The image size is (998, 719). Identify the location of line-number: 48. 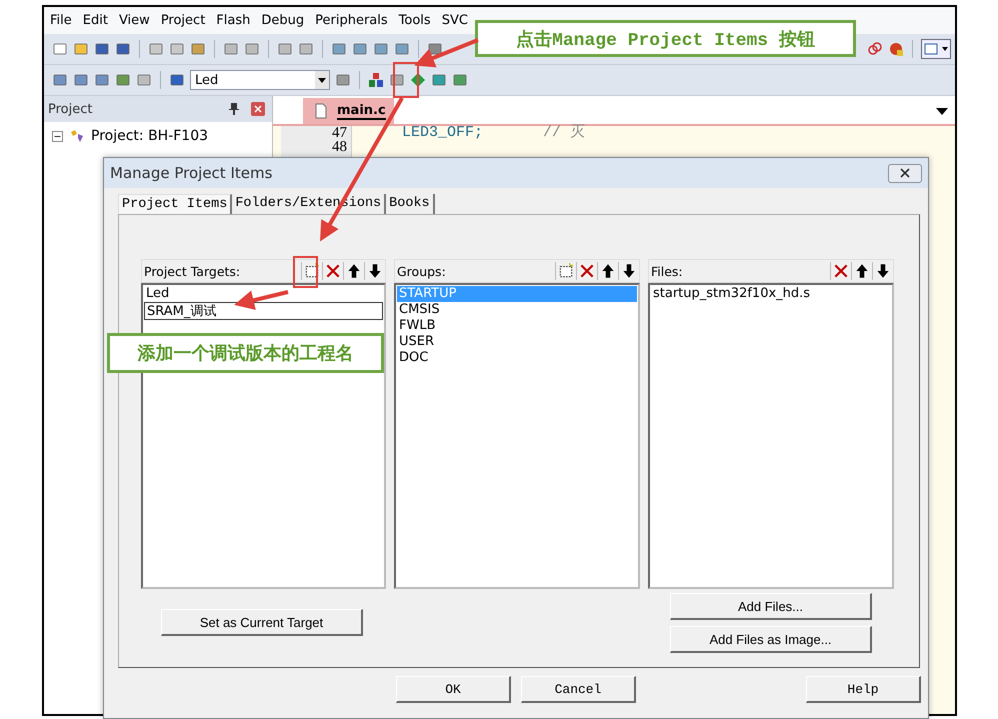
(339, 147).